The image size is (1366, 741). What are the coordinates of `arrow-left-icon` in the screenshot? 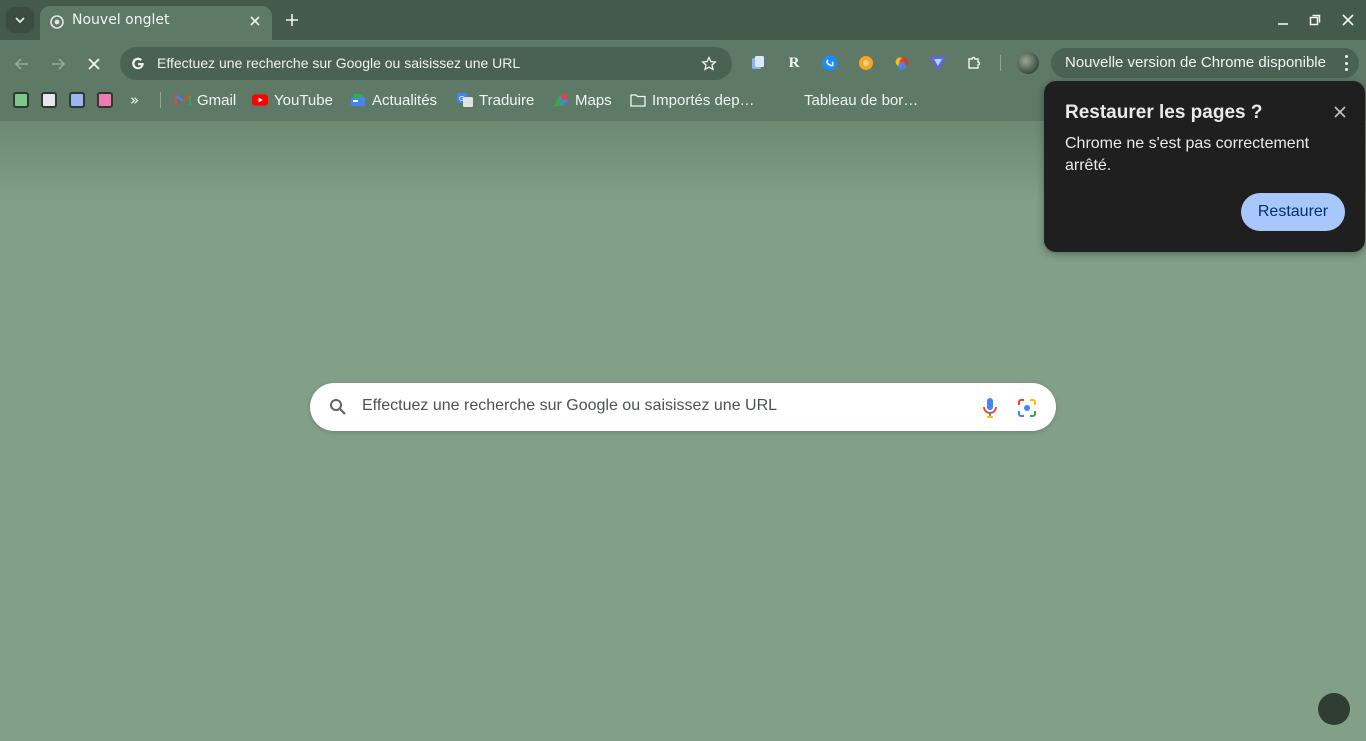 It's located at (21, 64).